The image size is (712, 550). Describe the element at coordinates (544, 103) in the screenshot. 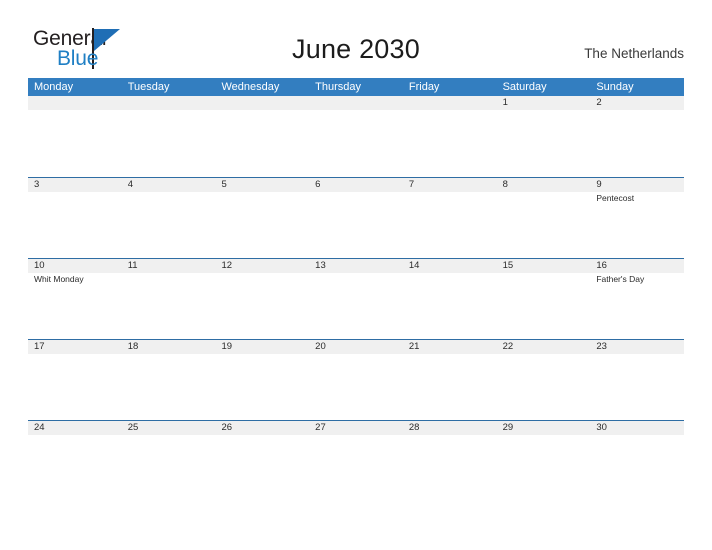

I see `day-number: 1` at that location.